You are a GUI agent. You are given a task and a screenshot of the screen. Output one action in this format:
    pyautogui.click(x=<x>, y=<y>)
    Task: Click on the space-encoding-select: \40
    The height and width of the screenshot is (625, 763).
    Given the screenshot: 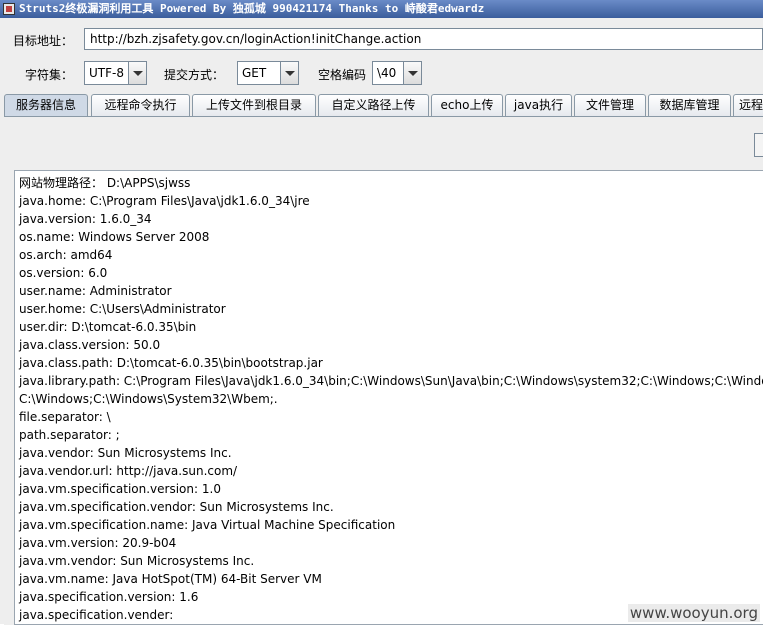 What is the action you would take?
    pyautogui.click(x=397, y=73)
    